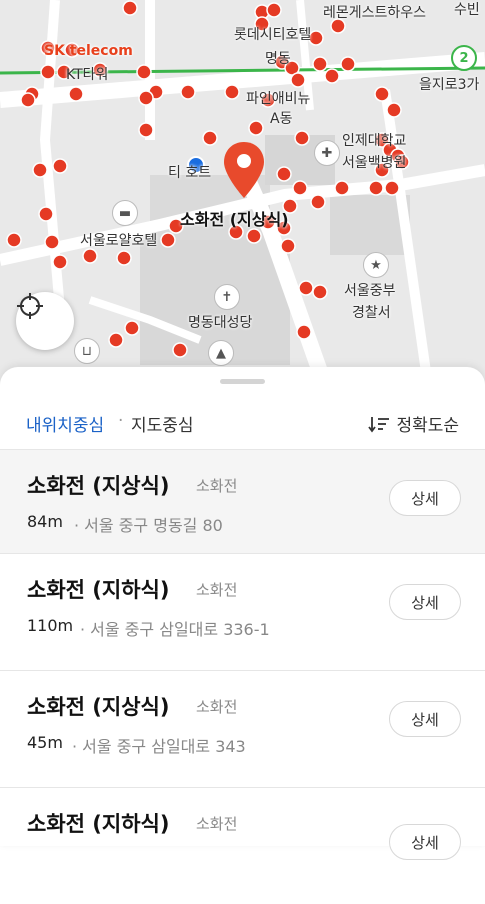 The height and width of the screenshot is (904, 485). I want to click on police-icon: ★, so click(376, 265).